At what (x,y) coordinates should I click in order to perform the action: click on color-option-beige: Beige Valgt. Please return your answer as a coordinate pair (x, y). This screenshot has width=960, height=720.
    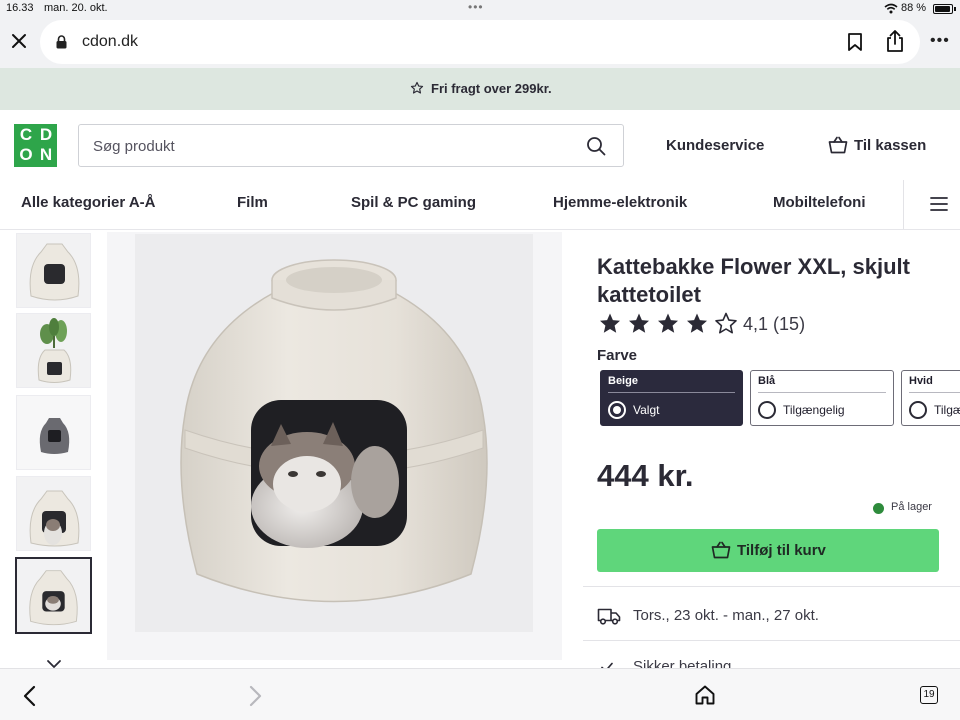
    Looking at the image, I should click on (671, 398).